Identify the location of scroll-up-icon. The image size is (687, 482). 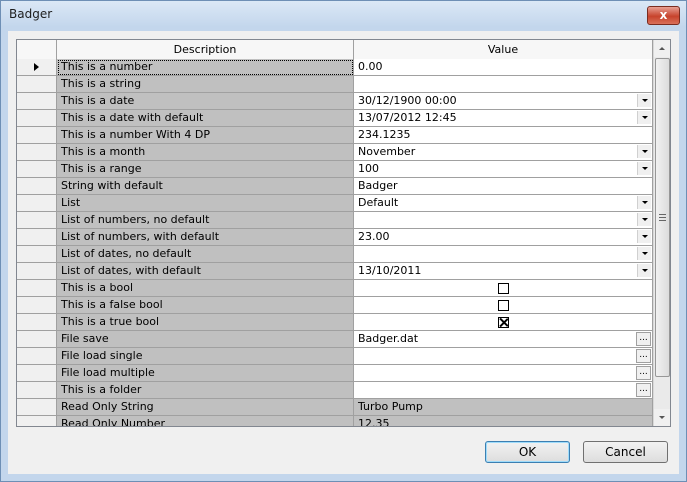
(662, 48).